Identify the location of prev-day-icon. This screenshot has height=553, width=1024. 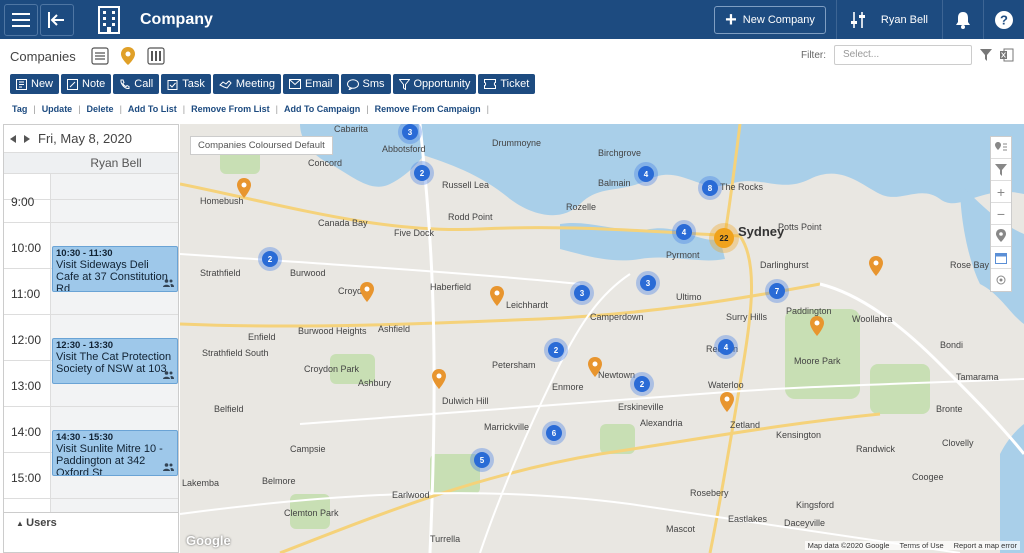
(13, 138).